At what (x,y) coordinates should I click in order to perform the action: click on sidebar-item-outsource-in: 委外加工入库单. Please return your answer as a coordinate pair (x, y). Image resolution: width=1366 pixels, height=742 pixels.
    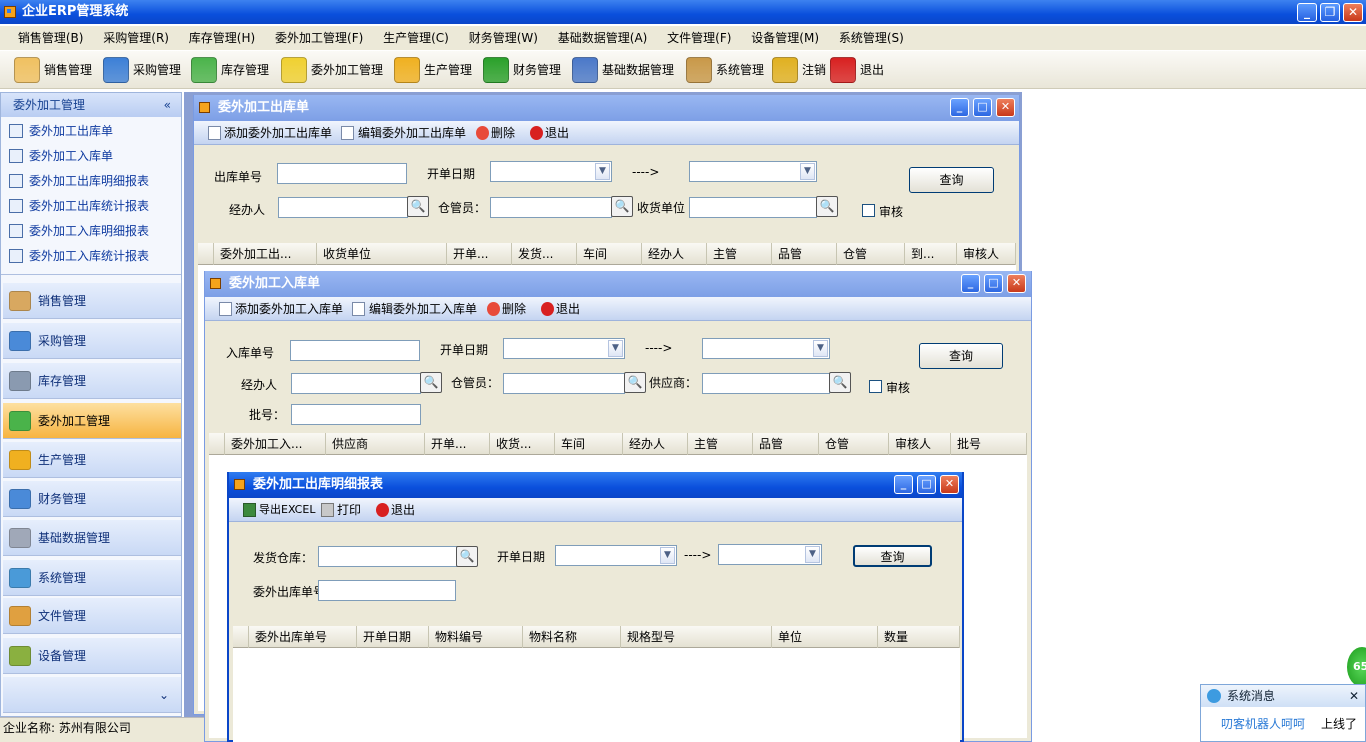
    Looking at the image, I should click on (91, 156).